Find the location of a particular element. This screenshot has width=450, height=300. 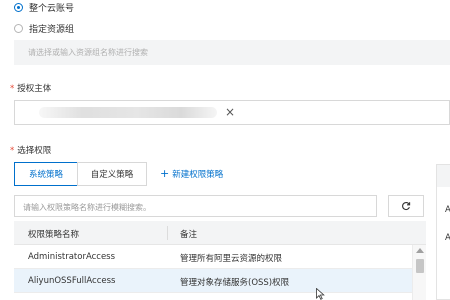

resource-group-select: 请选择或输入资源组名称进行搜索 is located at coordinates (232, 52).